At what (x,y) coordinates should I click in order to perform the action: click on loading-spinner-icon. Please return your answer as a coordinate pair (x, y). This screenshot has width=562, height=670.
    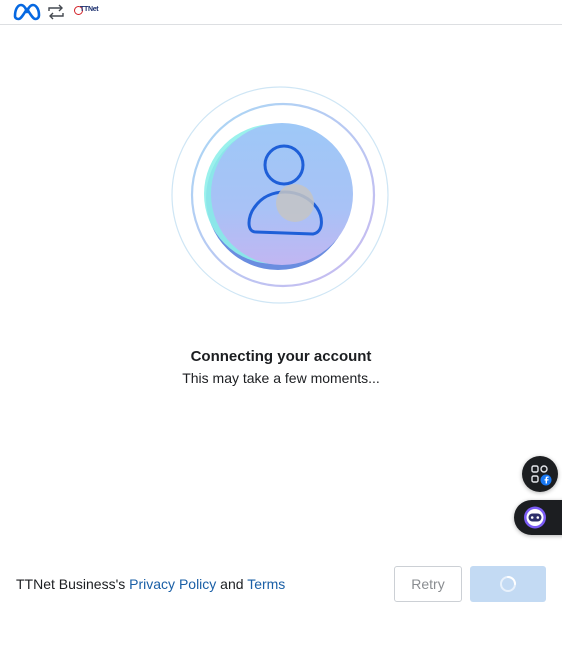
    Looking at the image, I should click on (508, 584).